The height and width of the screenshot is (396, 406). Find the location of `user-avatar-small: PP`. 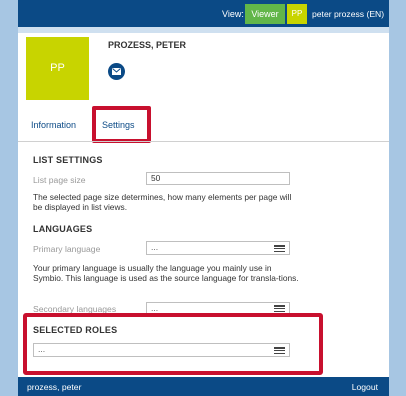

user-avatar-small: PP is located at coordinates (297, 14).